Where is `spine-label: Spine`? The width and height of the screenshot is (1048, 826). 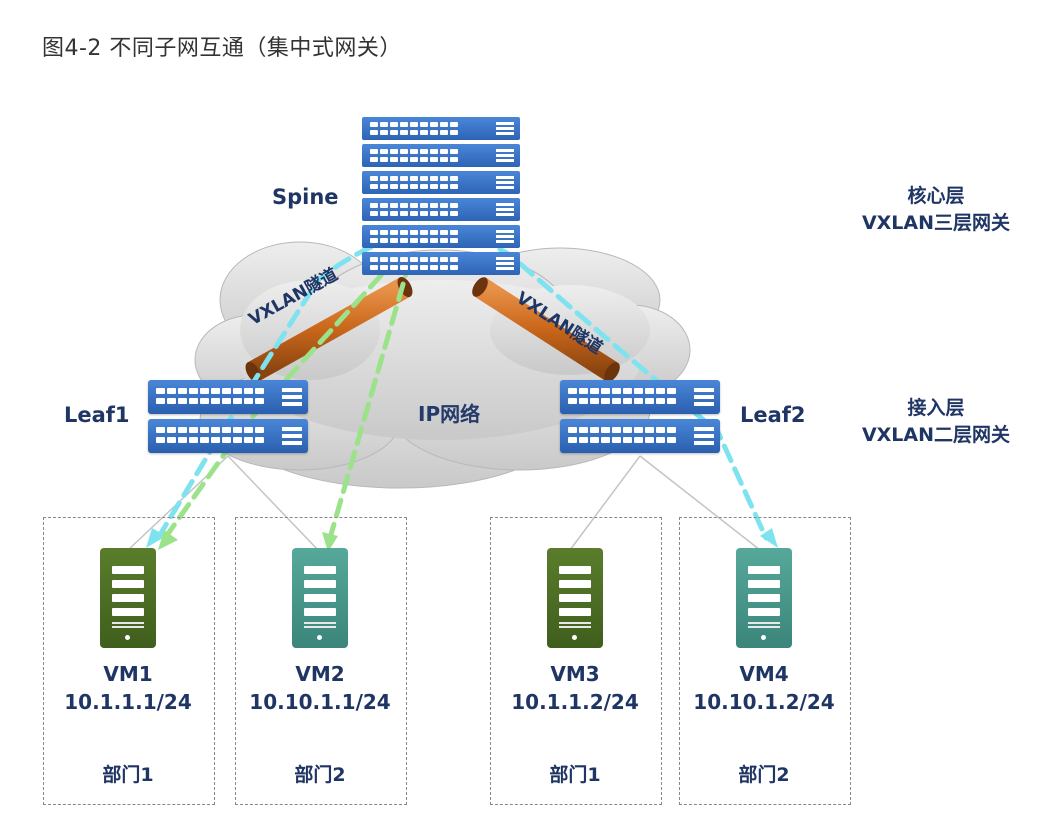 spine-label: Spine is located at coordinates (305, 197).